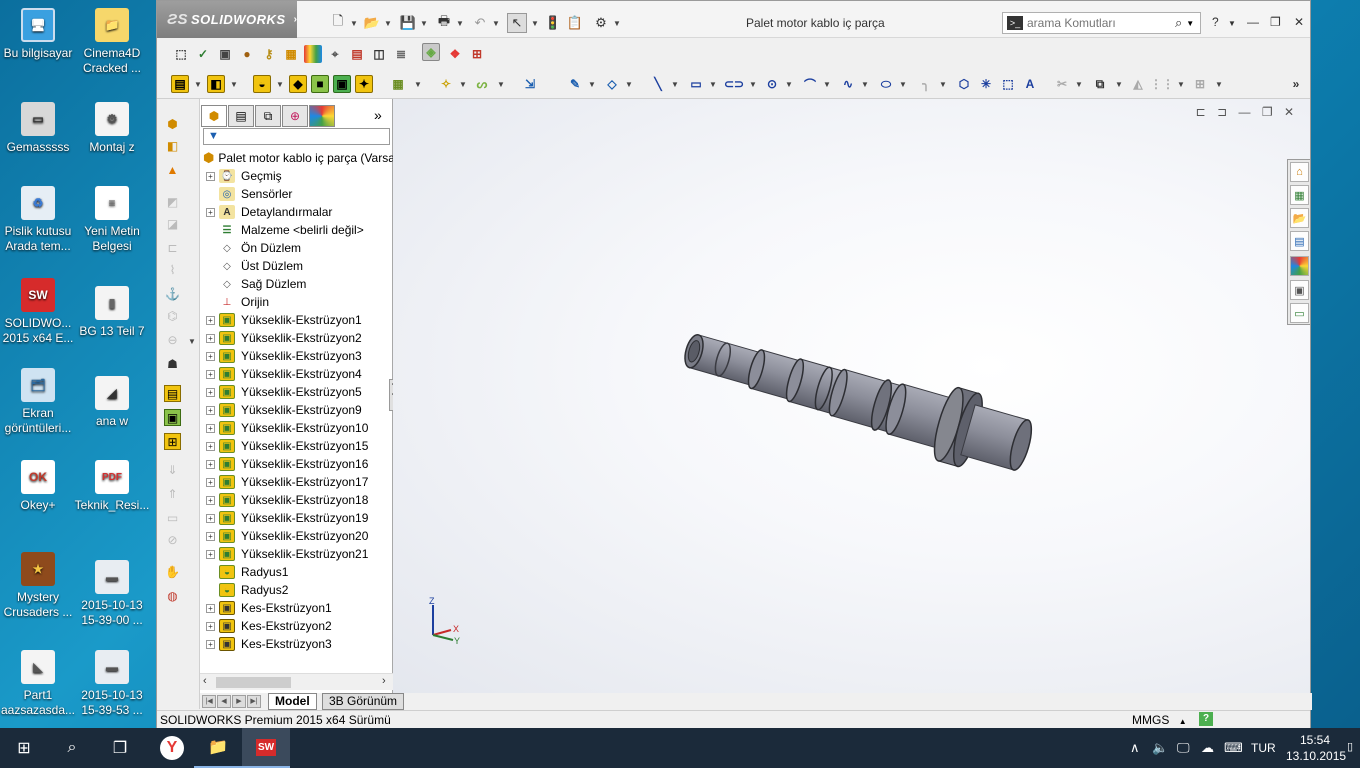 Image resolution: width=1360 pixels, height=768 pixels. Describe the element at coordinates (296, 482) in the screenshot. I see `tree-item: + ▣ Yükseklik-Ekstrüzyon17` at that location.